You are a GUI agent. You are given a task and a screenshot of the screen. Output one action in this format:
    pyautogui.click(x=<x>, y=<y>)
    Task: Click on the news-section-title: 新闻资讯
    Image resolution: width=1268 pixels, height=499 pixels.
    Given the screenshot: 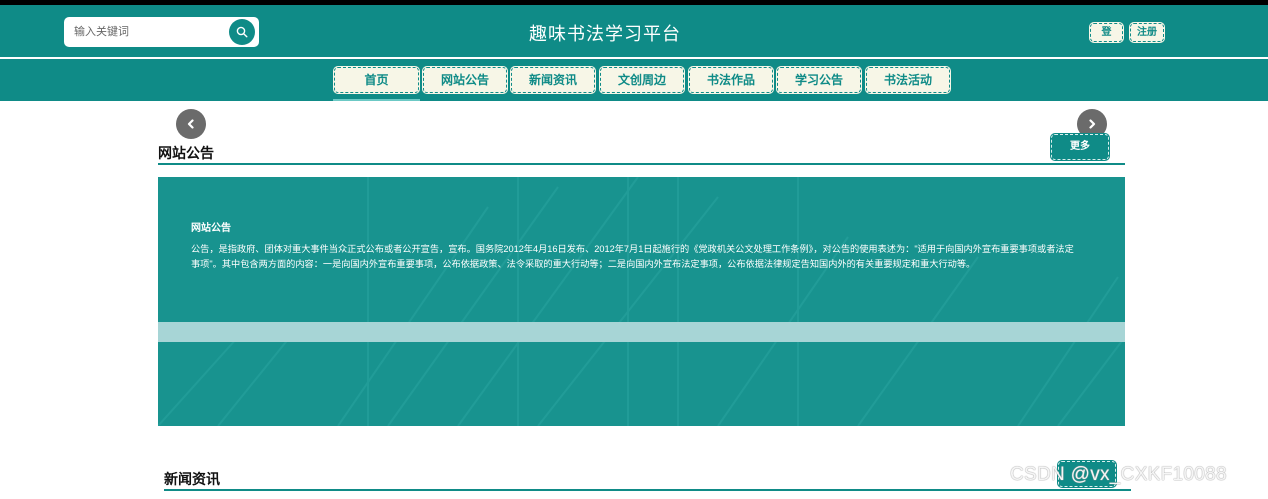 What is the action you would take?
    pyautogui.click(x=192, y=479)
    